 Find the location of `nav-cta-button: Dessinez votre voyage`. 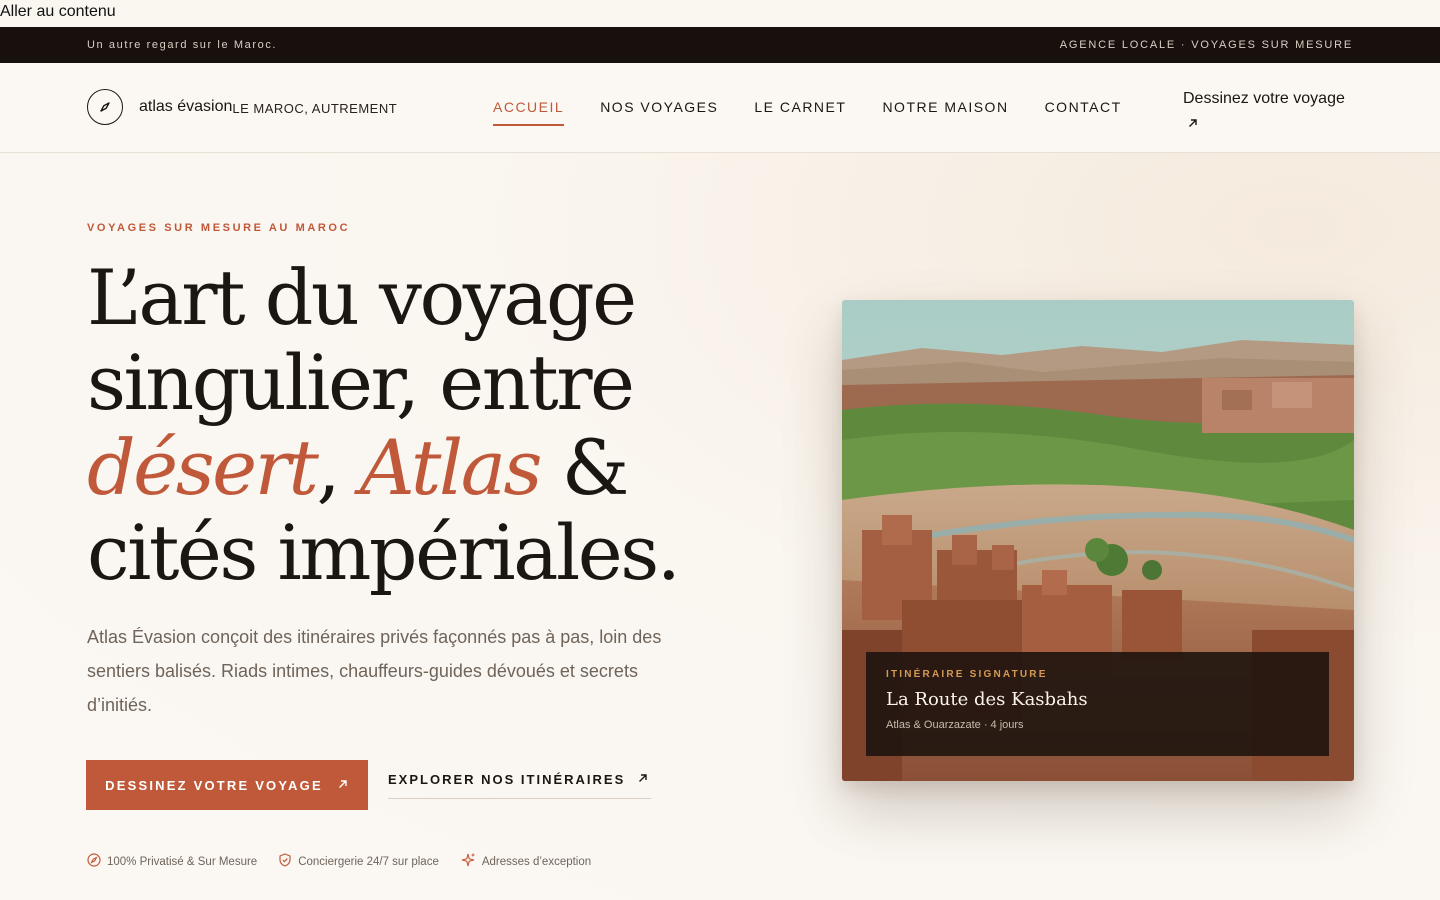

nav-cta-button: Dessinez votre voyage is located at coordinates (1268, 112).